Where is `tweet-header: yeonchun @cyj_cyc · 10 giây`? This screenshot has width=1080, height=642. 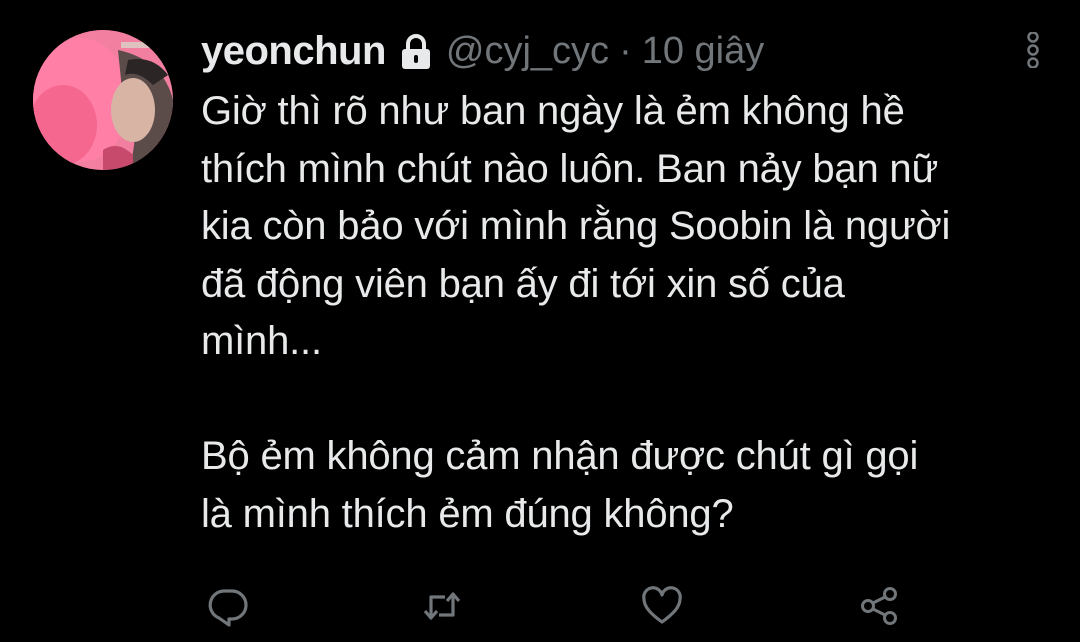 tweet-header: yeonchun @cyj_cyc · 10 giây is located at coordinates (482, 51).